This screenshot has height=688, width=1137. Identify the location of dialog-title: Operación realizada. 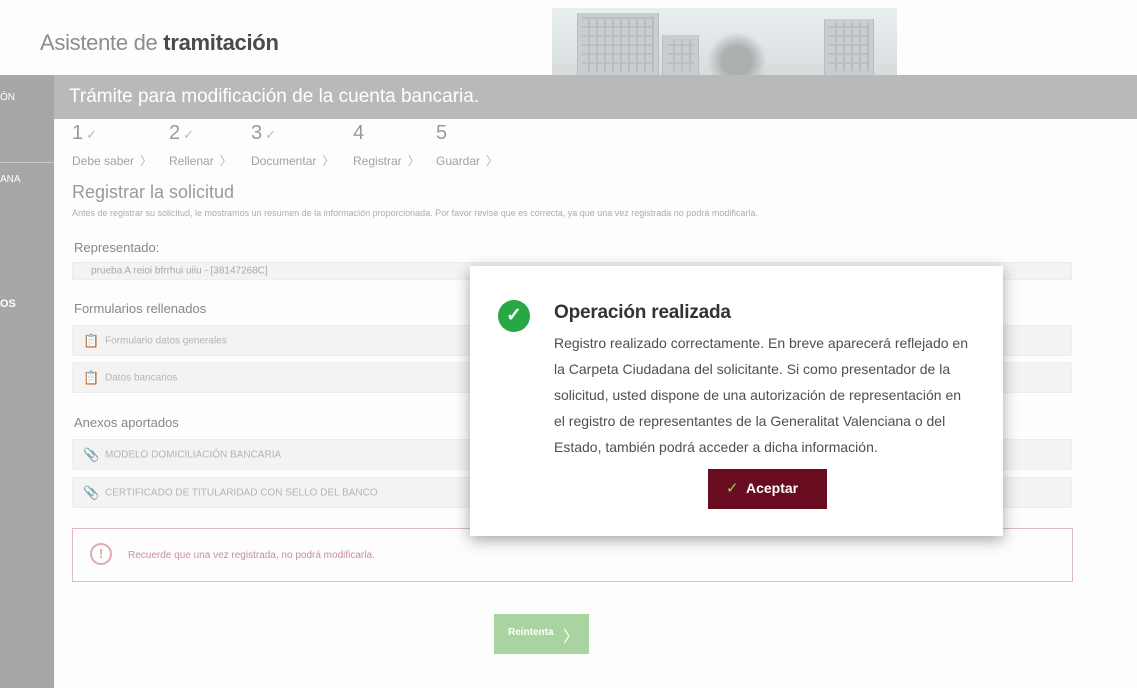
(642, 312).